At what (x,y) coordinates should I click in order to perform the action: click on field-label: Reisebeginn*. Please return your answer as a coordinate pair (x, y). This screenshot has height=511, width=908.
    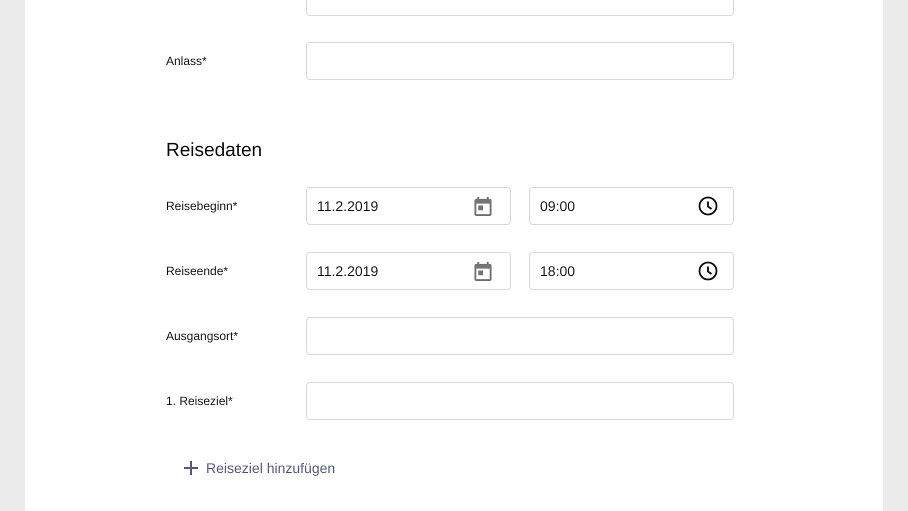
    Looking at the image, I should click on (202, 206).